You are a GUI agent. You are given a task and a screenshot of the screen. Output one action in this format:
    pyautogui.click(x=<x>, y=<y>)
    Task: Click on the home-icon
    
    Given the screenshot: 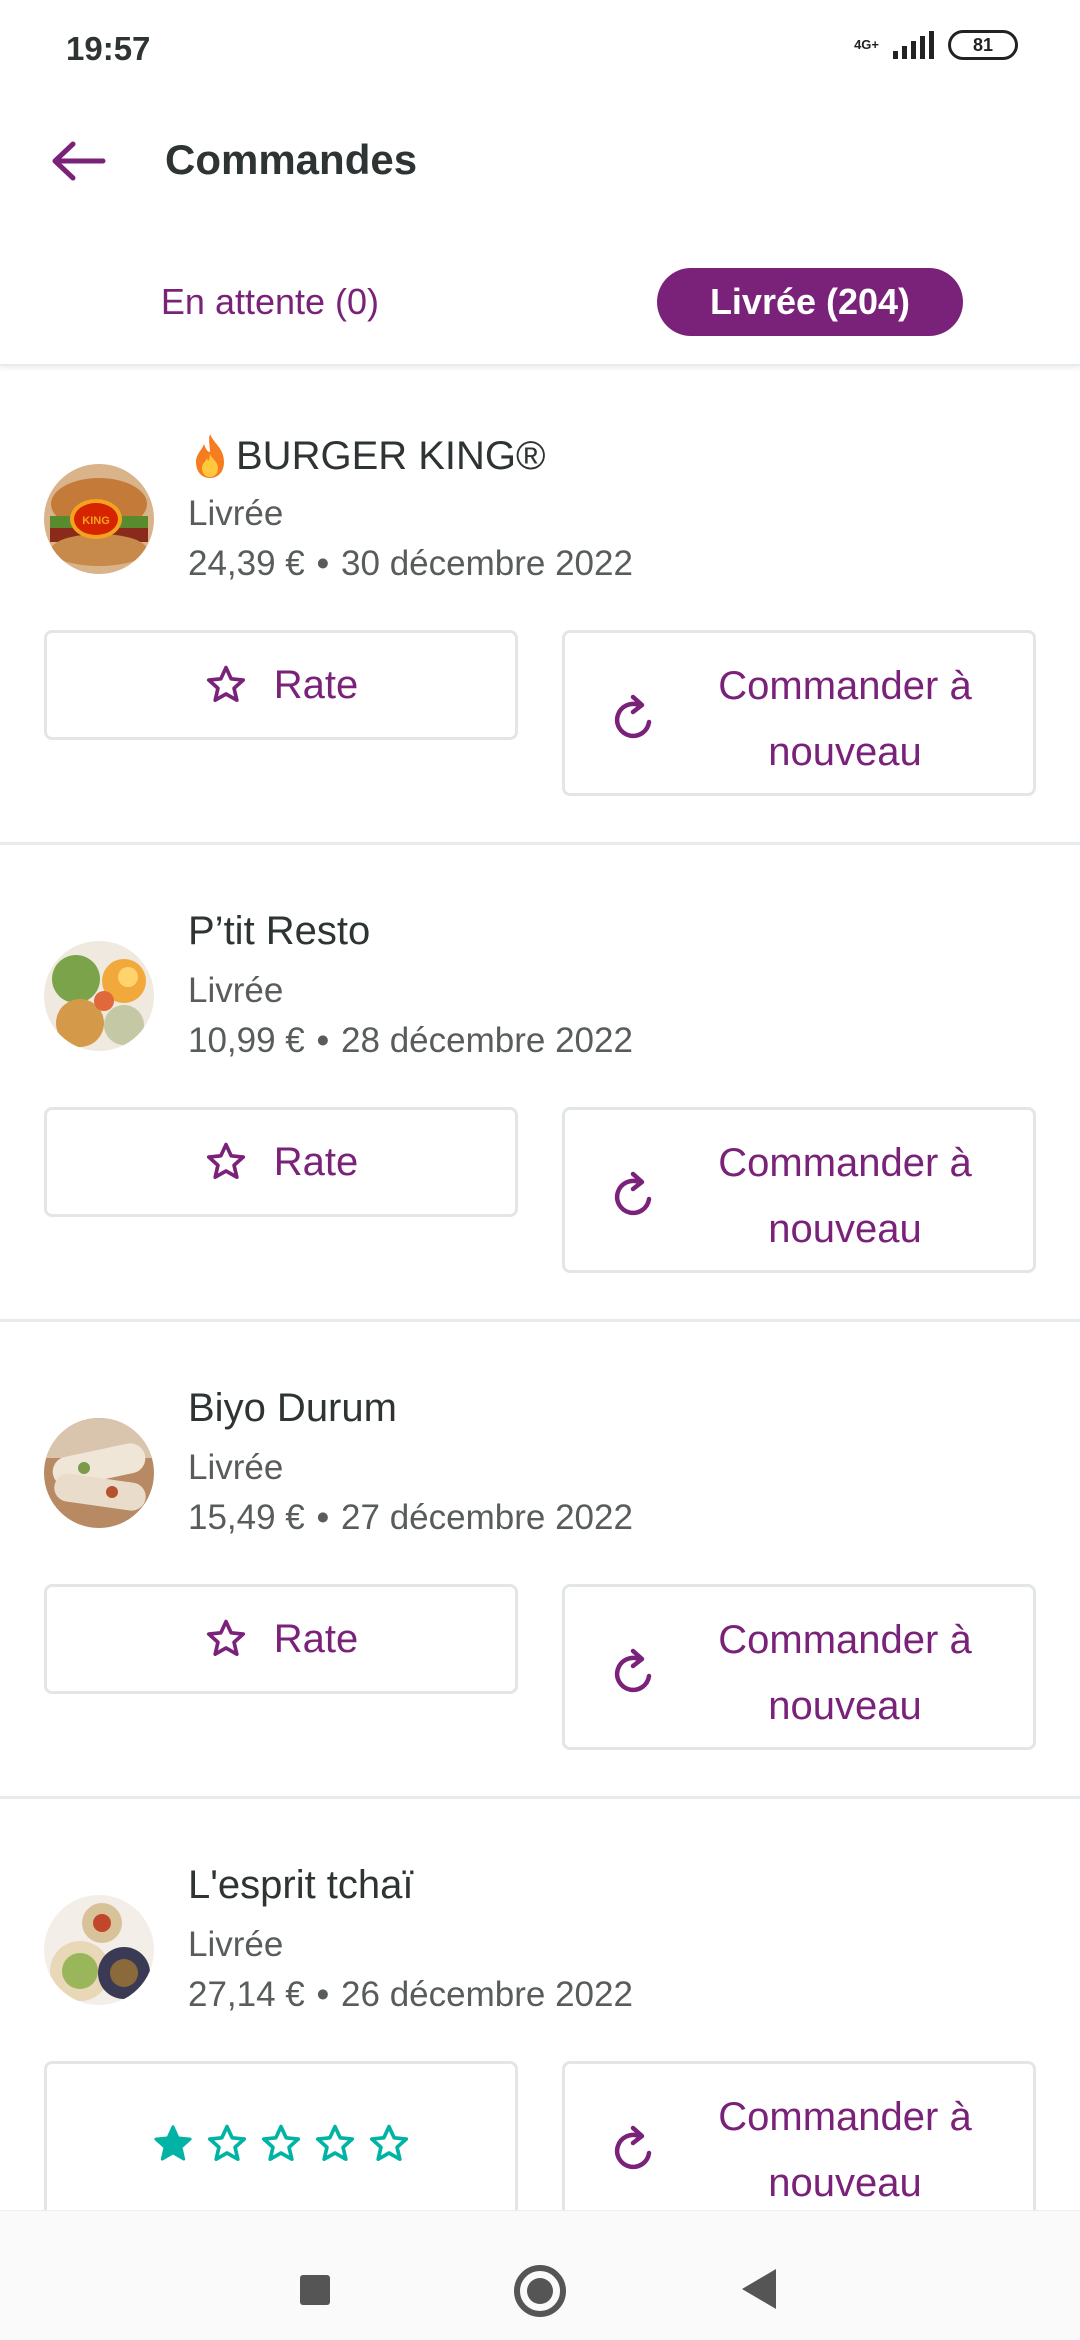 What is the action you would take?
    pyautogui.click(x=540, y=2291)
    